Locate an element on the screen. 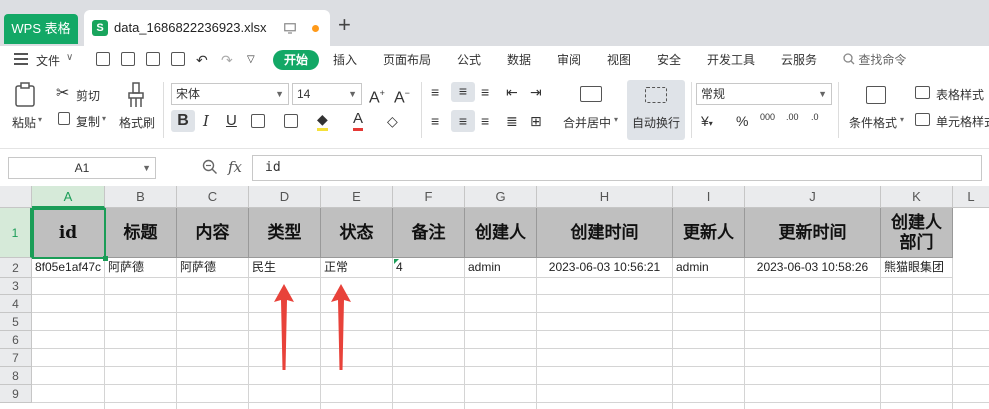 This screenshot has width=989, height=409. data-cell-type: 民生 is located at coordinates (285, 268).